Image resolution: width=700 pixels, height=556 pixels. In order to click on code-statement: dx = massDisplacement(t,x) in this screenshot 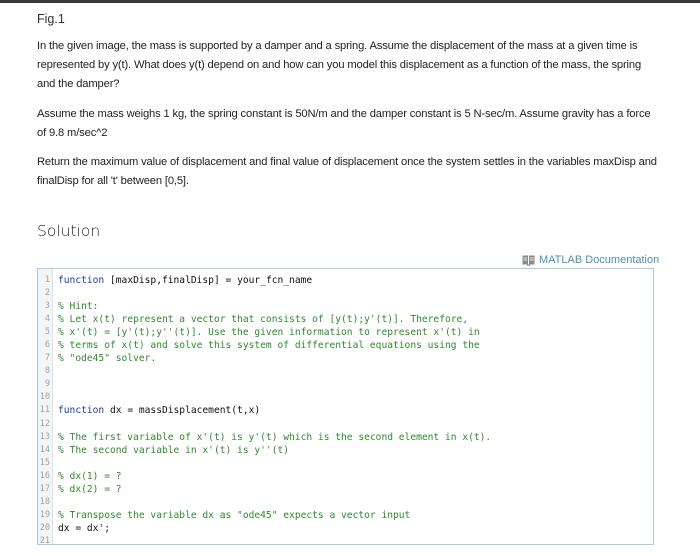, I will do `click(182, 411)`.